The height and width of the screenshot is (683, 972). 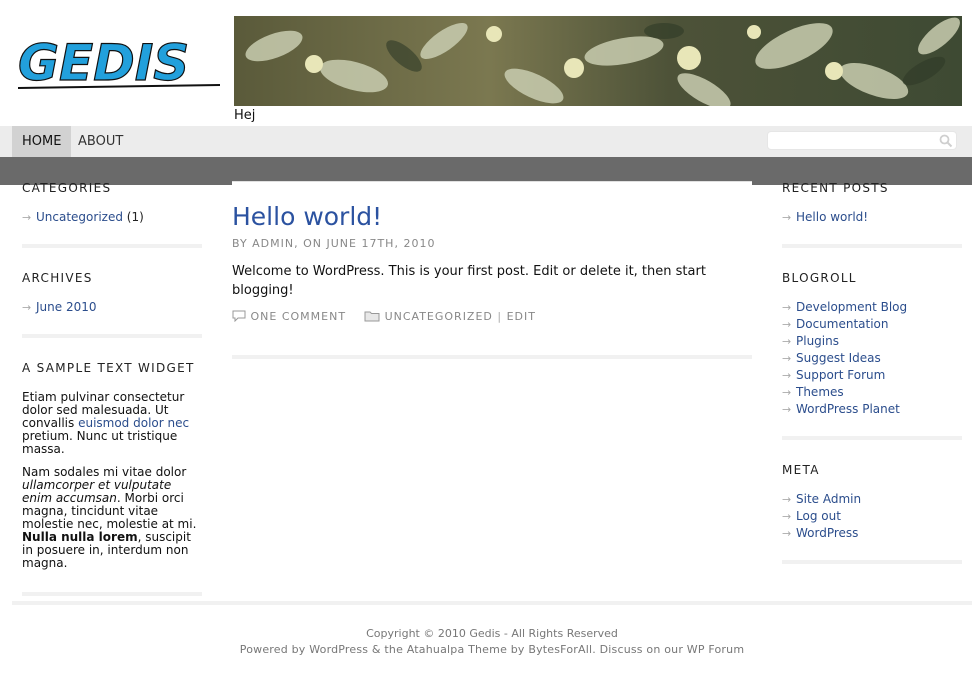 What do you see at coordinates (42, 141) in the screenshot?
I see `menu-item-home: HOME` at bounding box center [42, 141].